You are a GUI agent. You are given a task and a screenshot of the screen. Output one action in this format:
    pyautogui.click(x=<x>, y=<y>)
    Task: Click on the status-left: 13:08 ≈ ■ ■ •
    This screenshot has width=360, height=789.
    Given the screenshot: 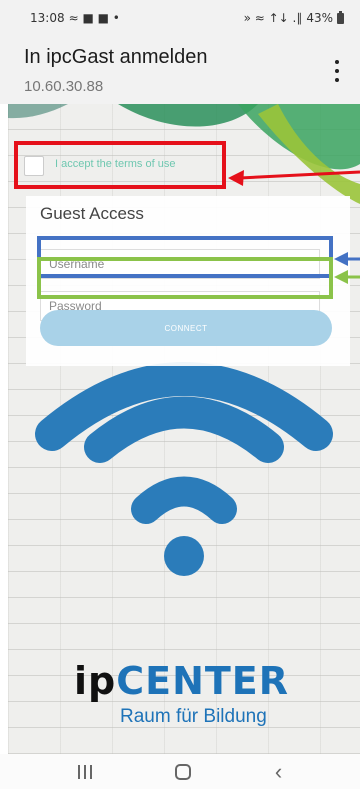 What is the action you would take?
    pyautogui.click(x=75, y=18)
    